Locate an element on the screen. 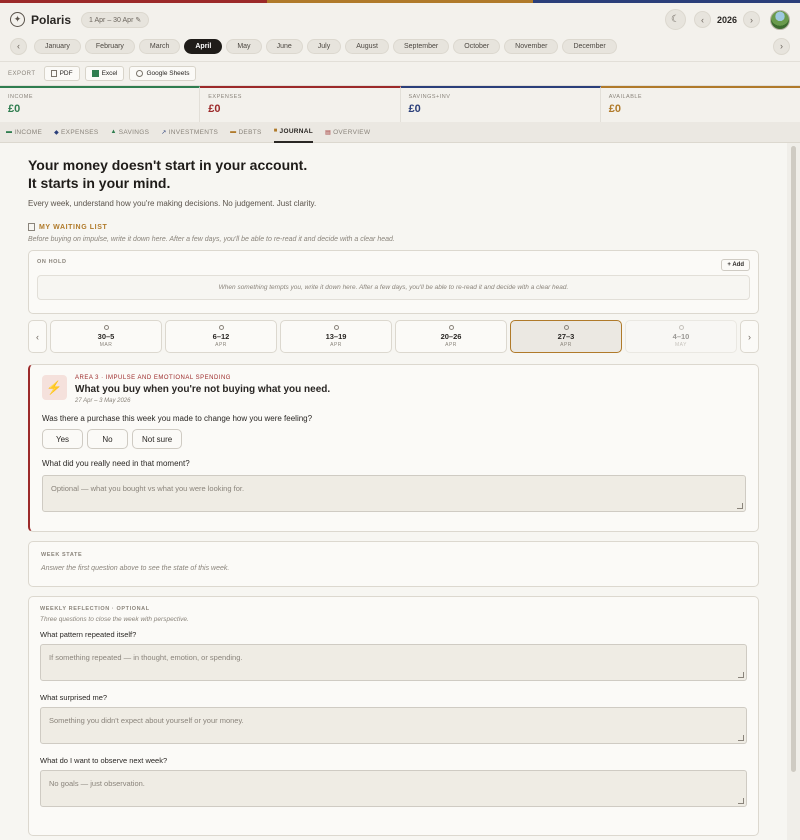 This screenshot has width=800, height=840. compass-logo-icon: ✦ is located at coordinates (17, 19).